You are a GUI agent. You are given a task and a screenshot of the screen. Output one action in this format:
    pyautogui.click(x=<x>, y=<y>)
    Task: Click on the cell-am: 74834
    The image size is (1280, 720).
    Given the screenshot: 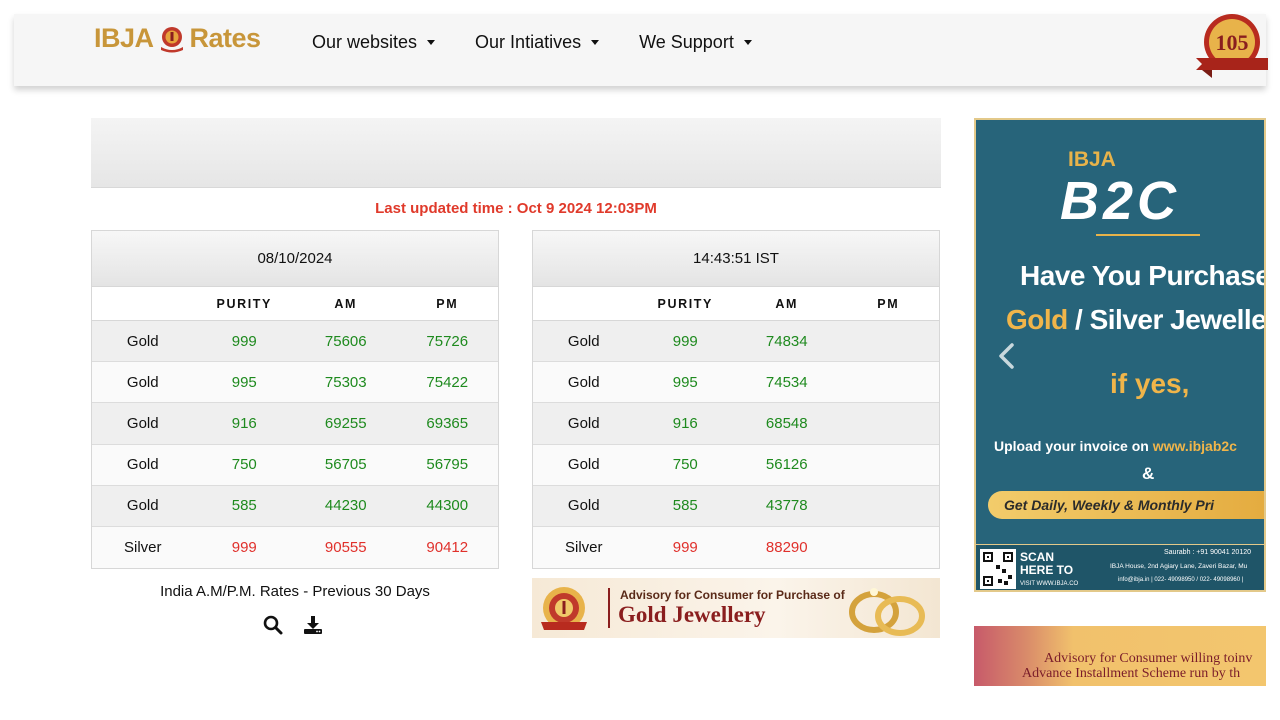 What is the action you would take?
    pyautogui.click(x=786, y=341)
    